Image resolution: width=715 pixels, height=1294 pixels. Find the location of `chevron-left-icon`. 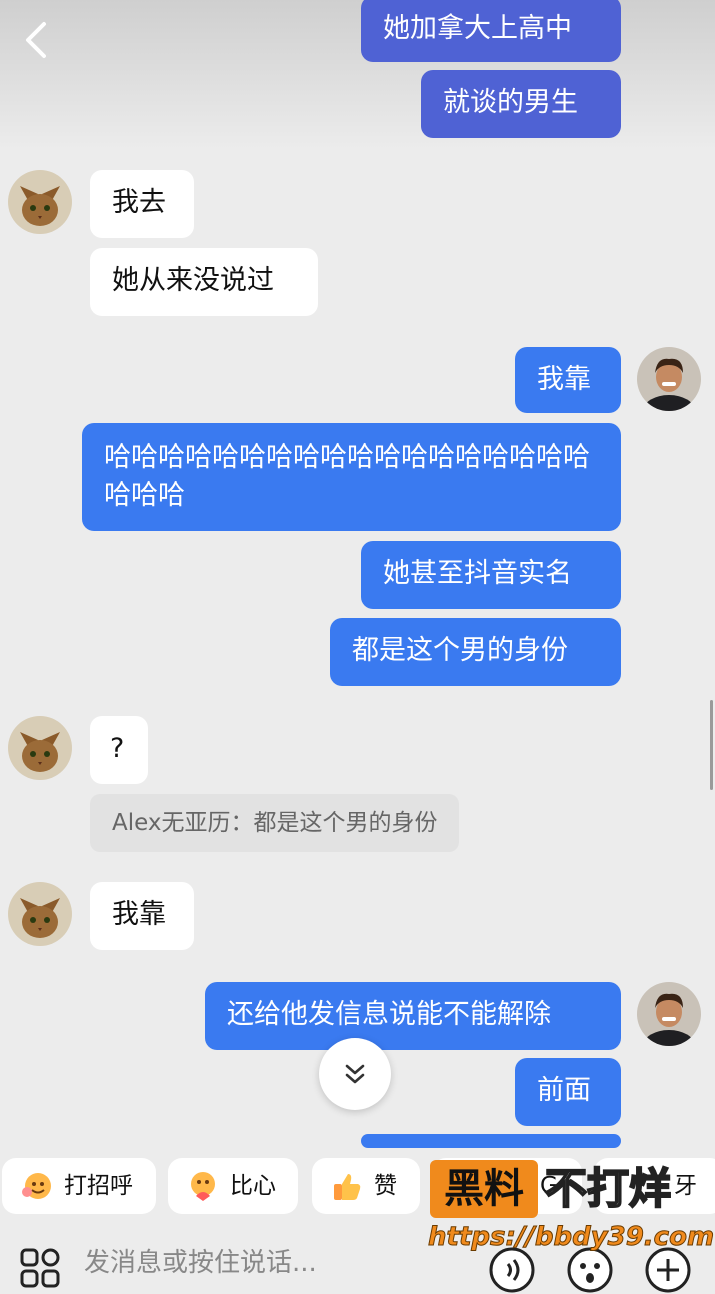

chevron-left-icon is located at coordinates (36, 40).